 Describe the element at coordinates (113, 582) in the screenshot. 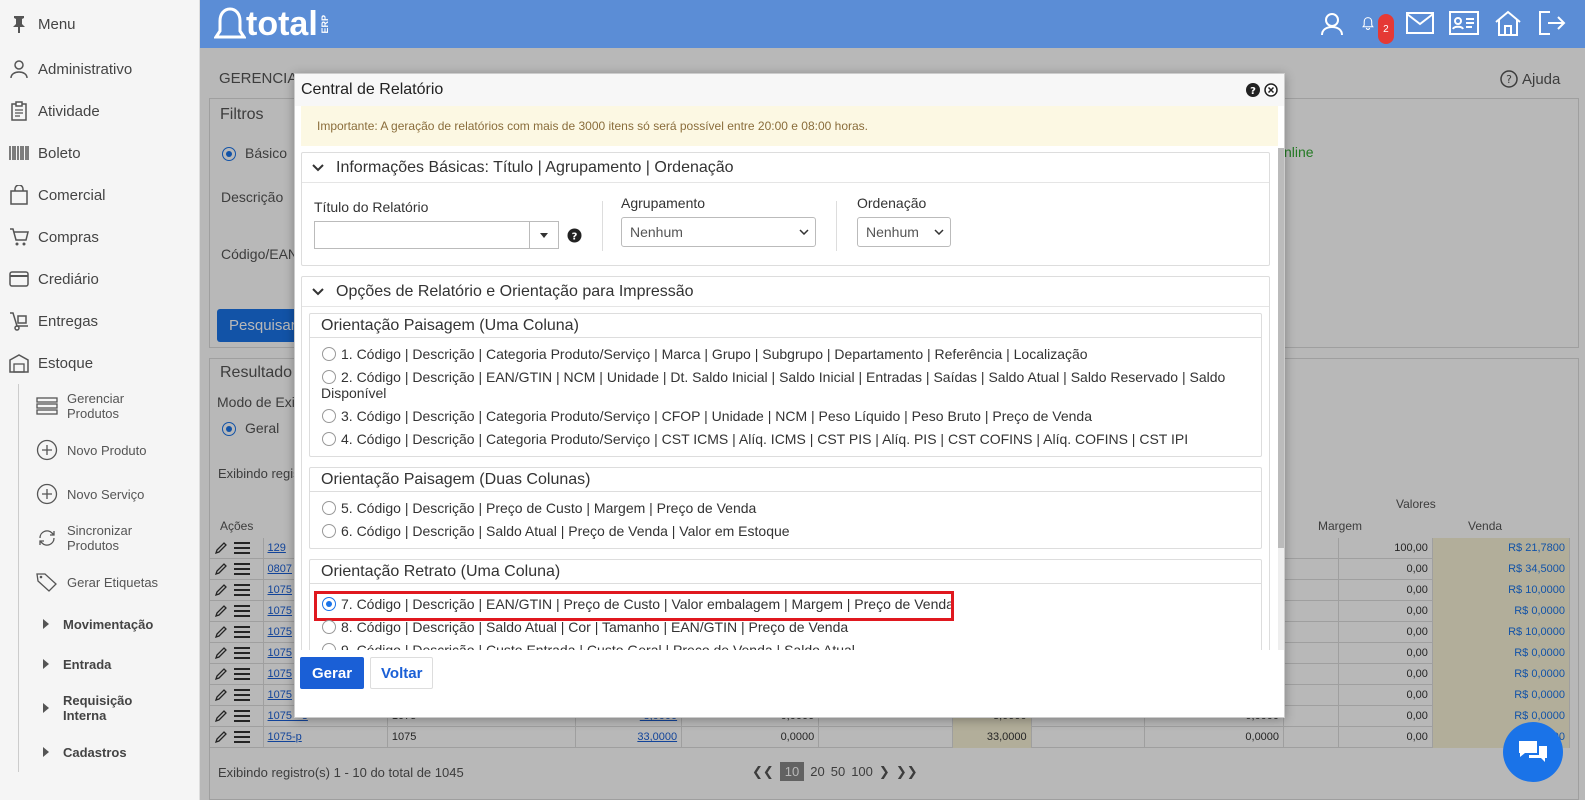

I see `submenu-label: Gerar Etiquetas` at that location.